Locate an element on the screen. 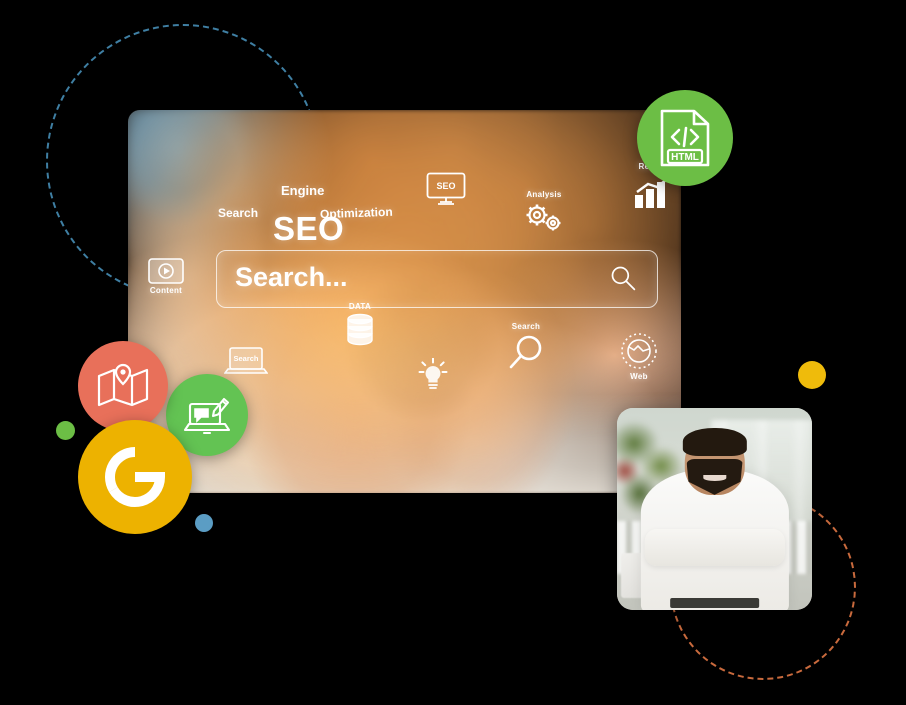 Image resolution: width=906 pixels, height=705 pixels. hud-item-web: Web is located at coordinates (639, 356).